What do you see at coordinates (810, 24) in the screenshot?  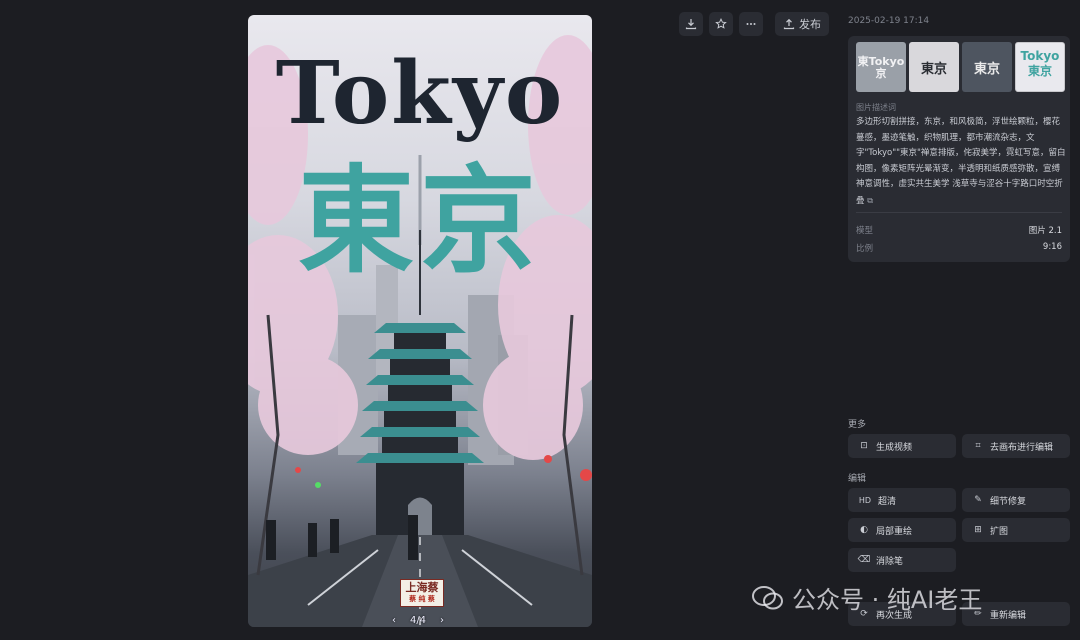 I see `publish-label: 发布` at bounding box center [810, 24].